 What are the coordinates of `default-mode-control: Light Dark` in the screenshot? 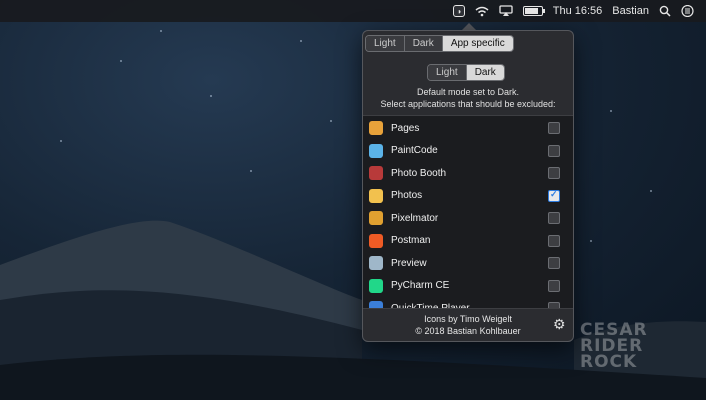 It's located at (466, 72).